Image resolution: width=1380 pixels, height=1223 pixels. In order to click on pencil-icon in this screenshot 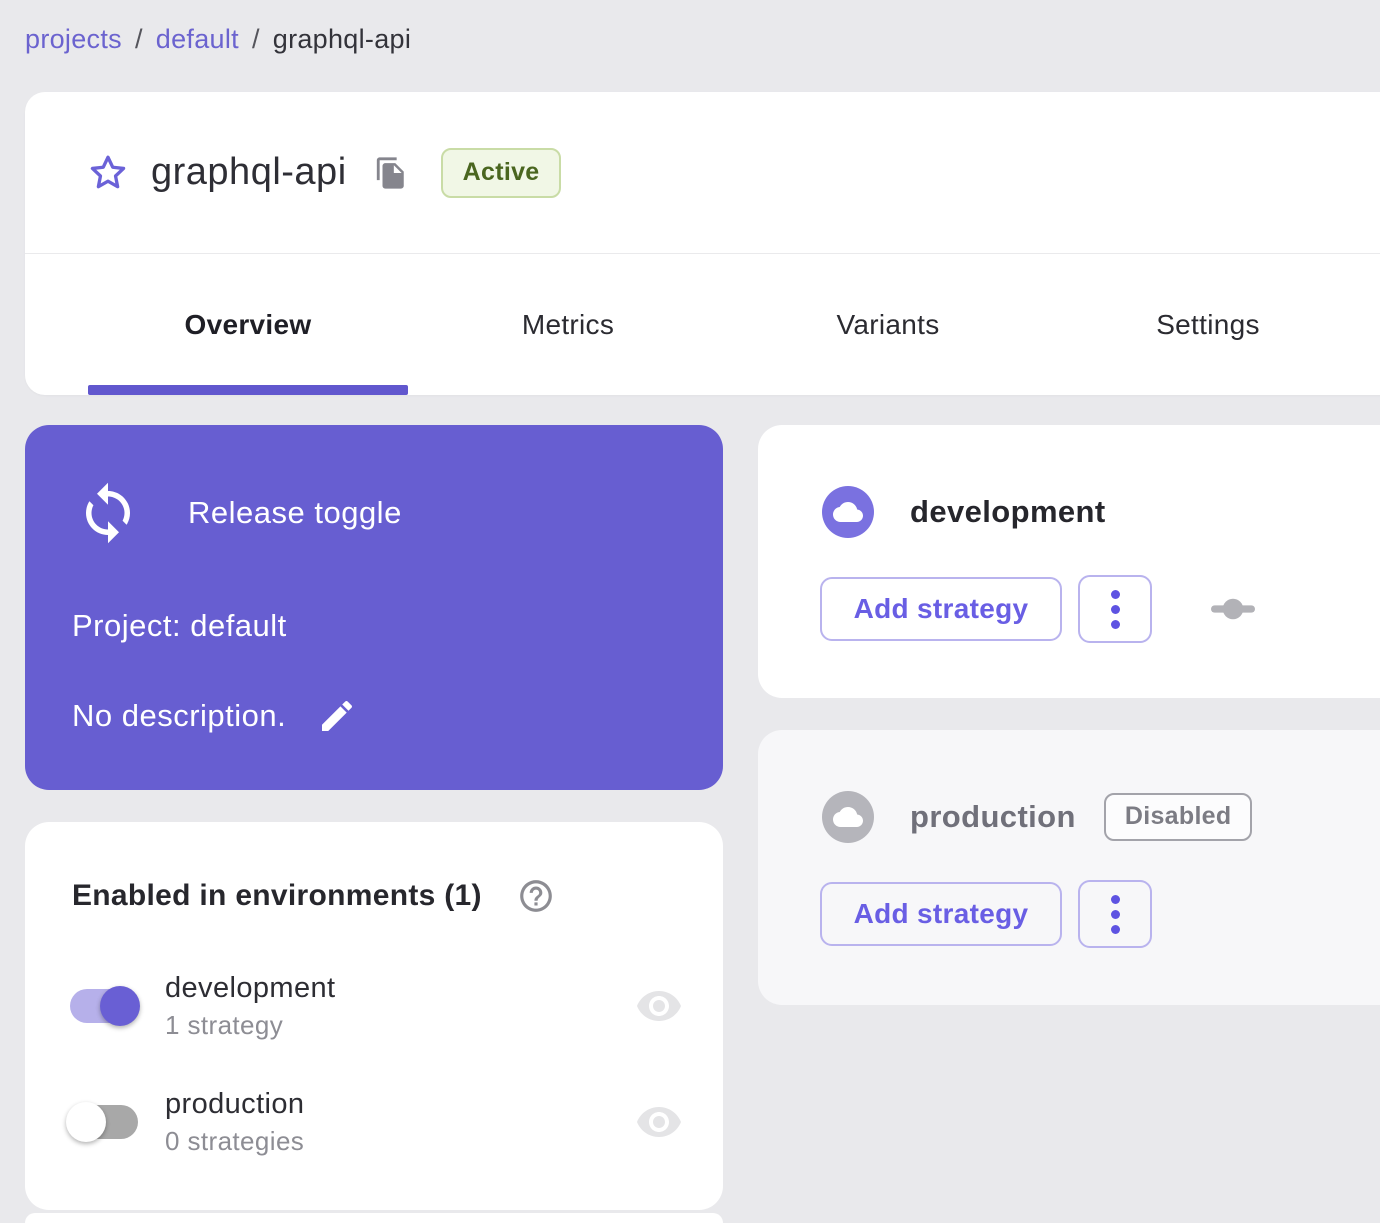, I will do `click(337, 715)`.